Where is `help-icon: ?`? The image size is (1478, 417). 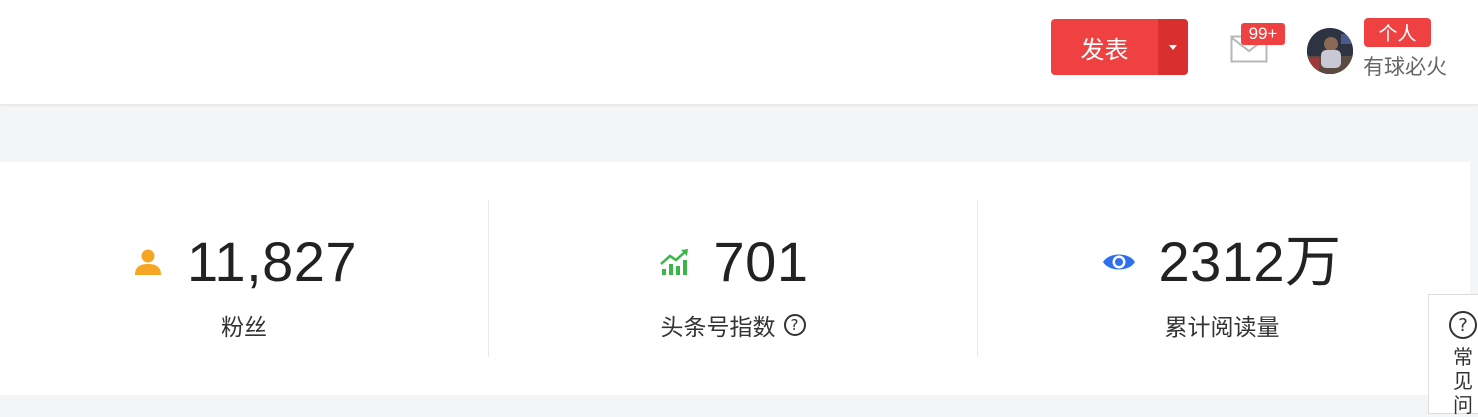
help-icon: ? is located at coordinates (794, 325).